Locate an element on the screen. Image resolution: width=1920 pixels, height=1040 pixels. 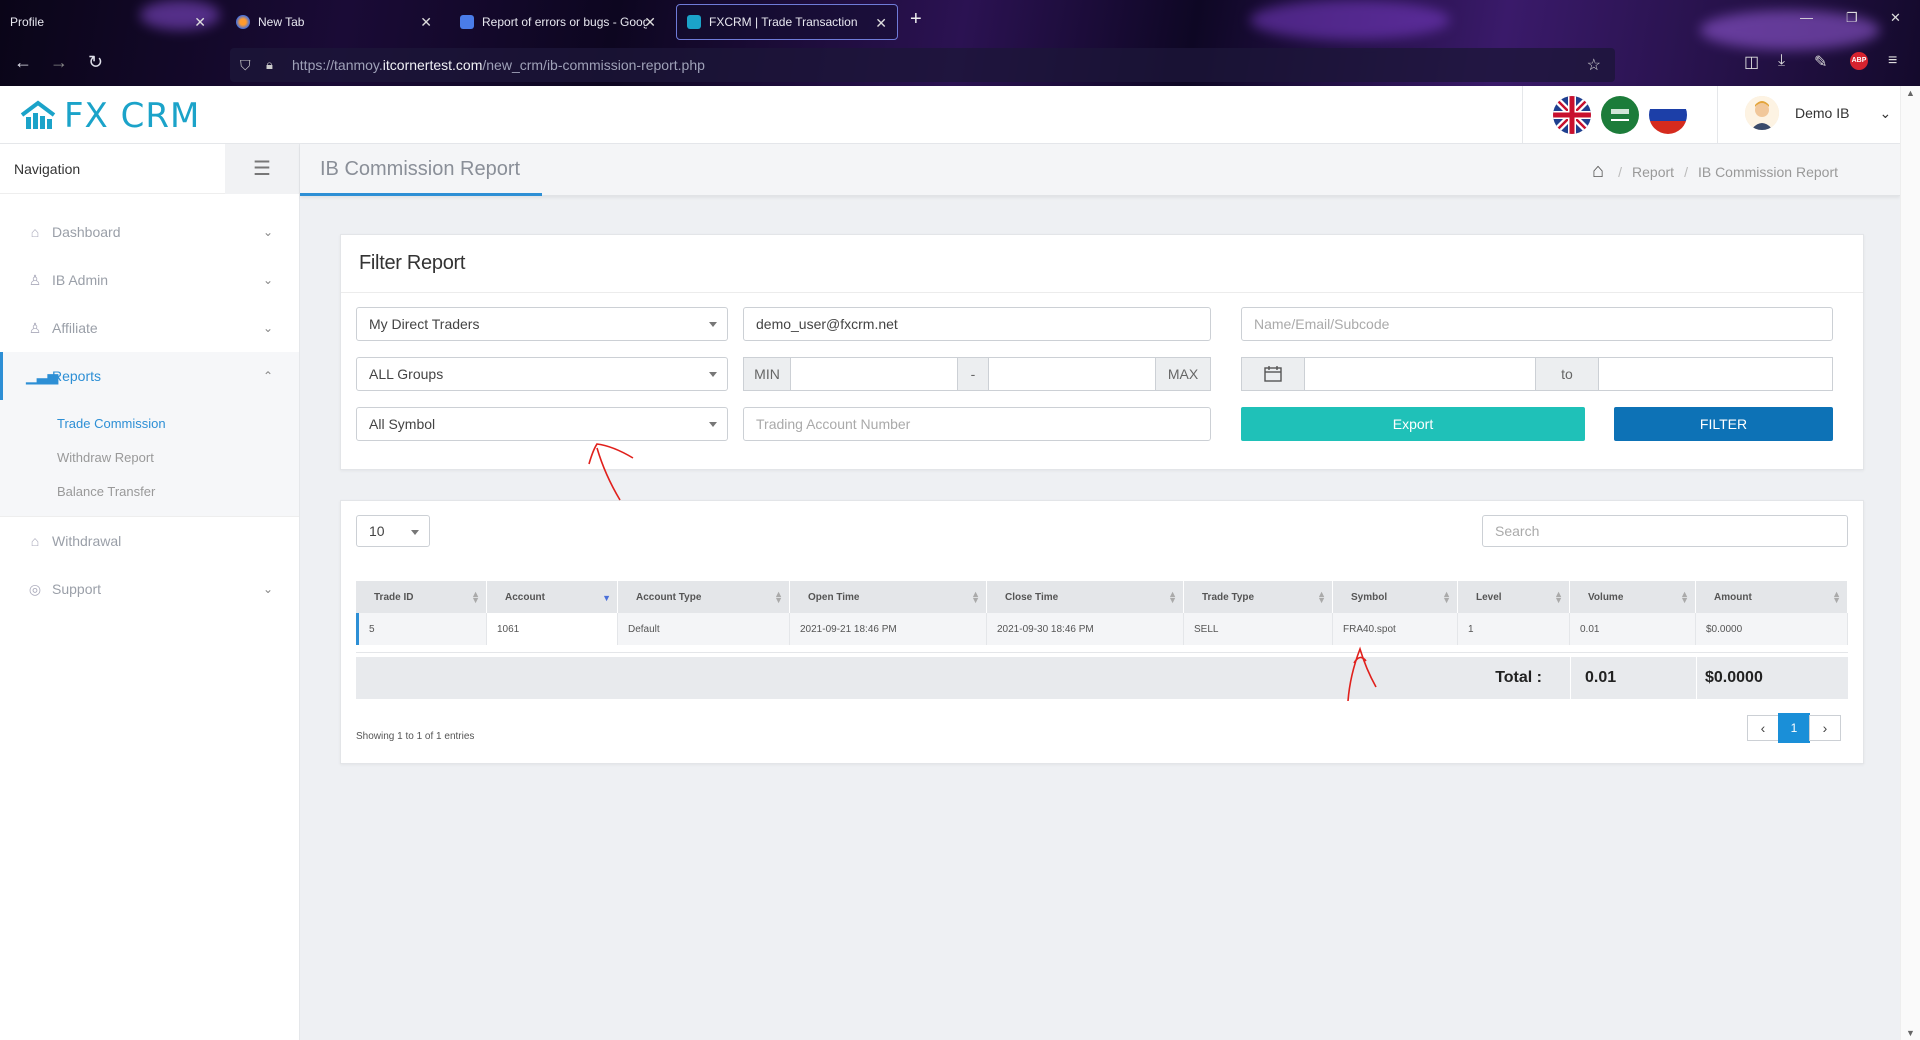
adblock-icon: ABP is located at coordinates (1859, 61).